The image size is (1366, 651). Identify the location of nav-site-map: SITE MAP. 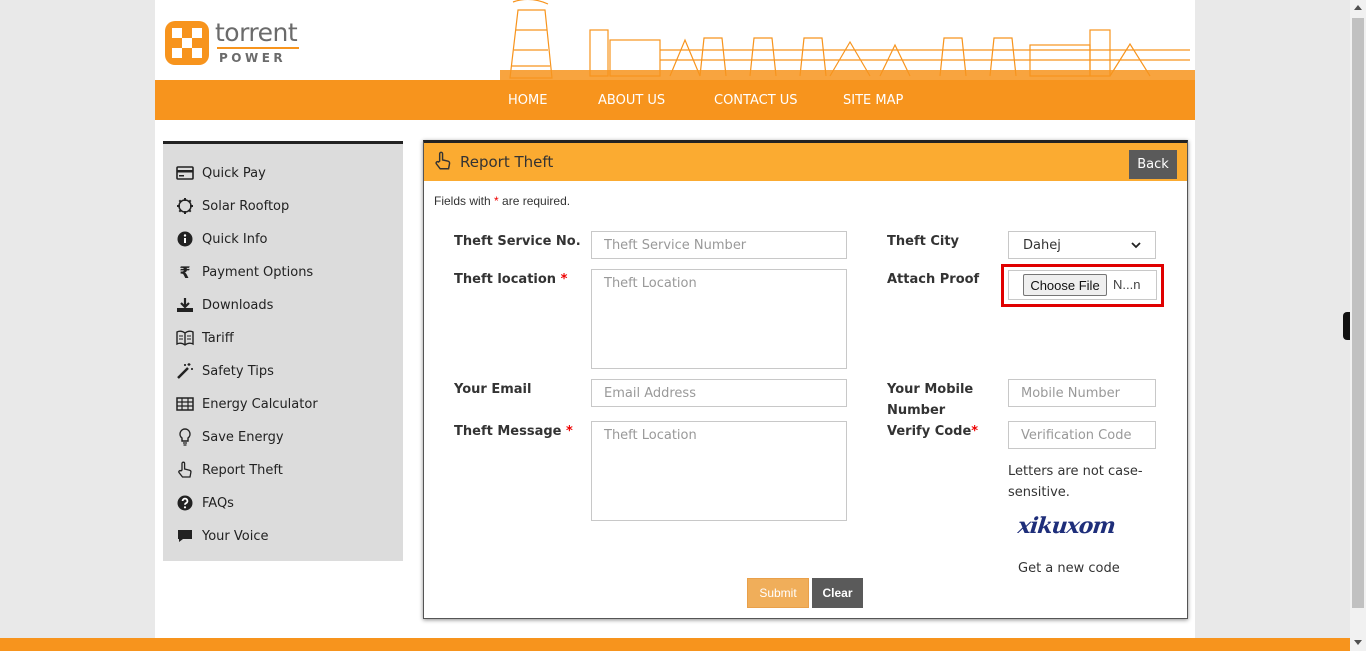
(873, 100).